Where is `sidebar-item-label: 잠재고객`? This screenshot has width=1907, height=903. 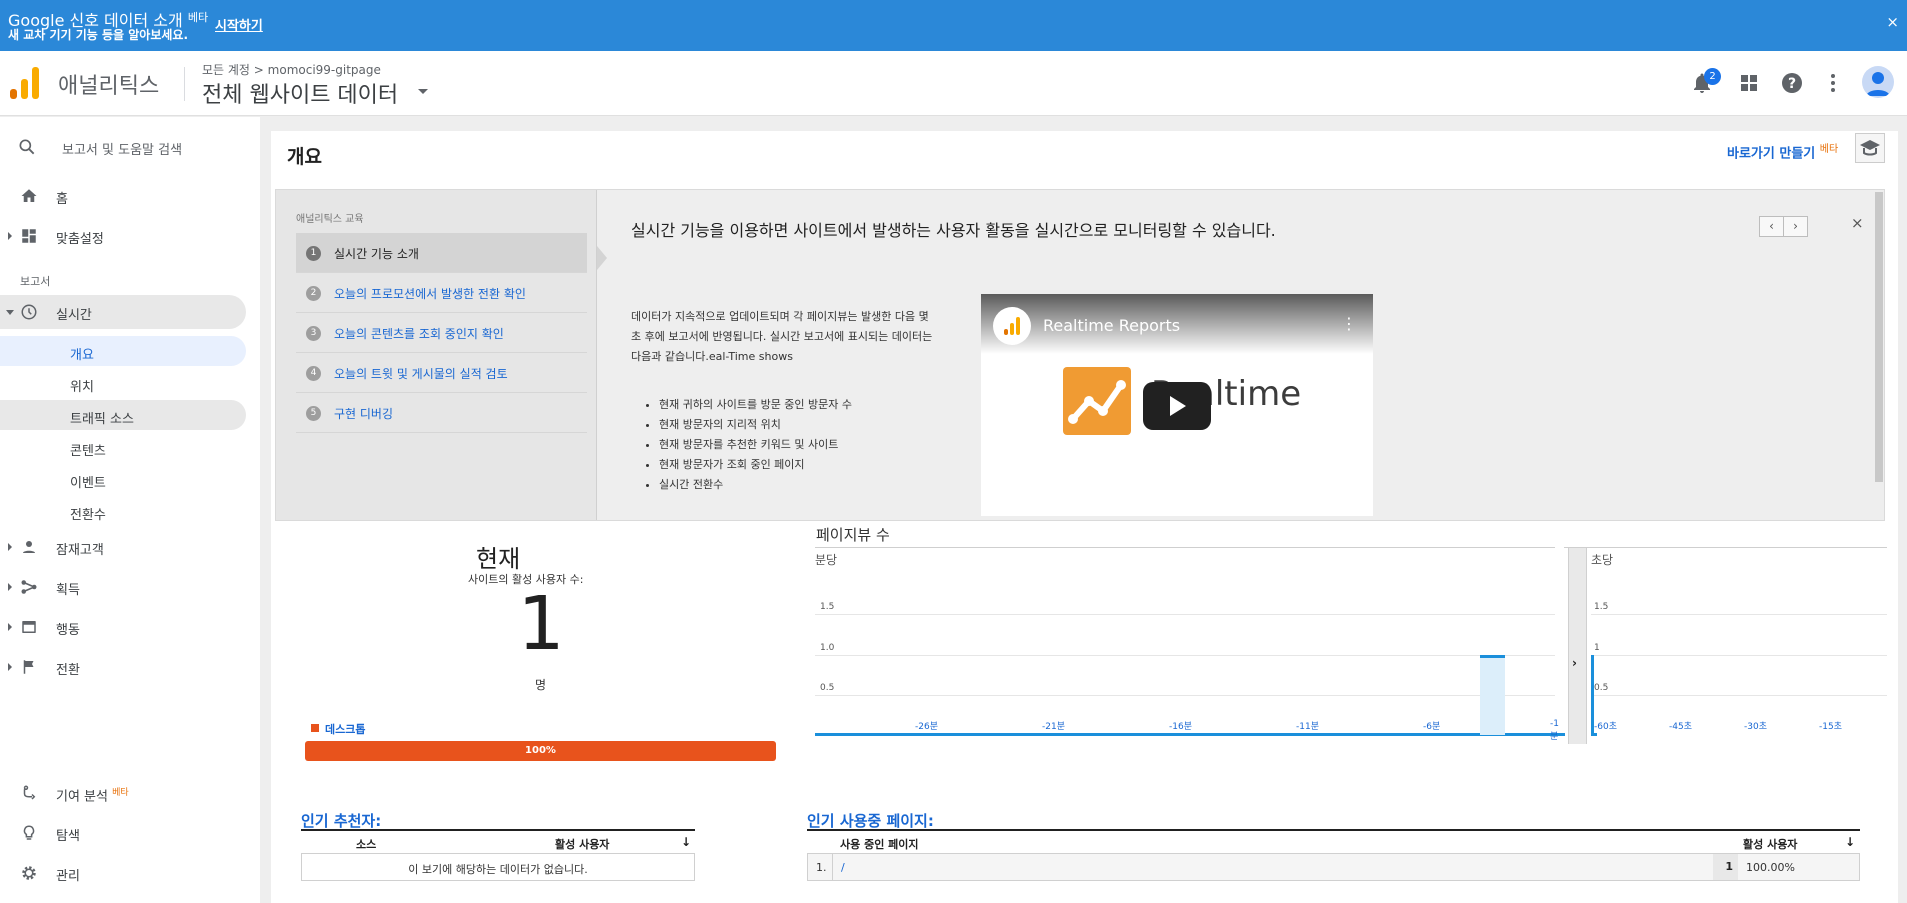 sidebar-item-label: 잠재고객 is located at coordinates (80, 550).